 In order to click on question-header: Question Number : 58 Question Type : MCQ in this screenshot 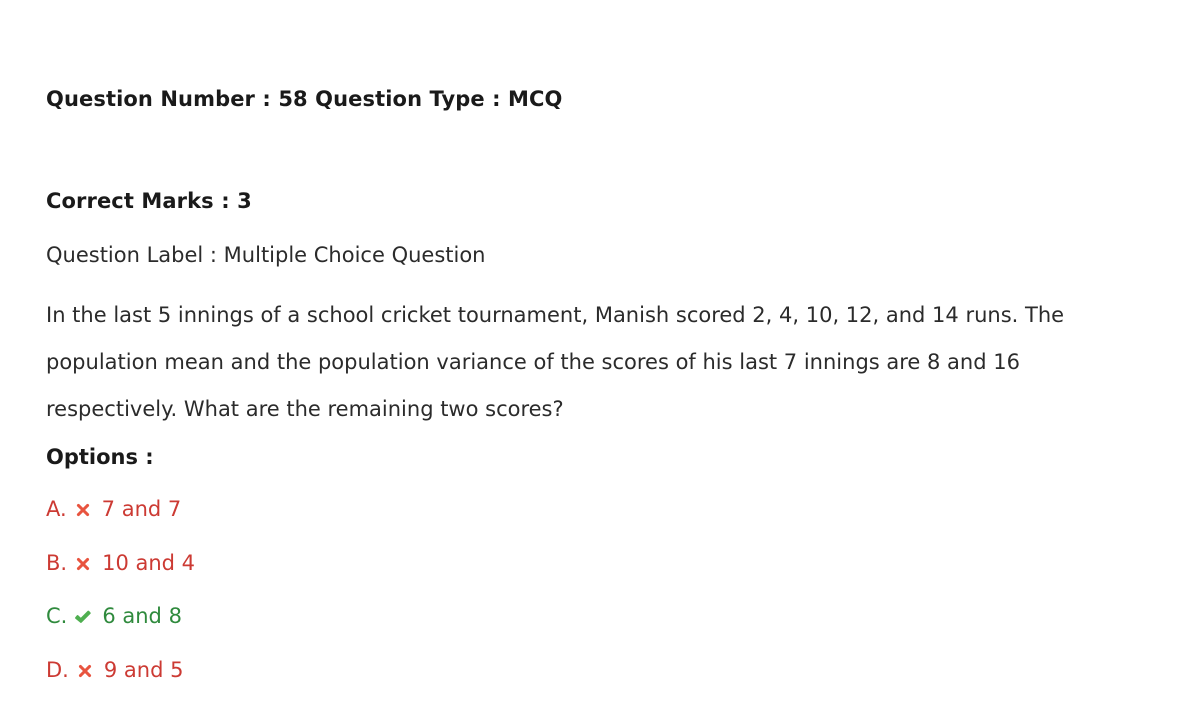, I will do `click(304, 99)`.